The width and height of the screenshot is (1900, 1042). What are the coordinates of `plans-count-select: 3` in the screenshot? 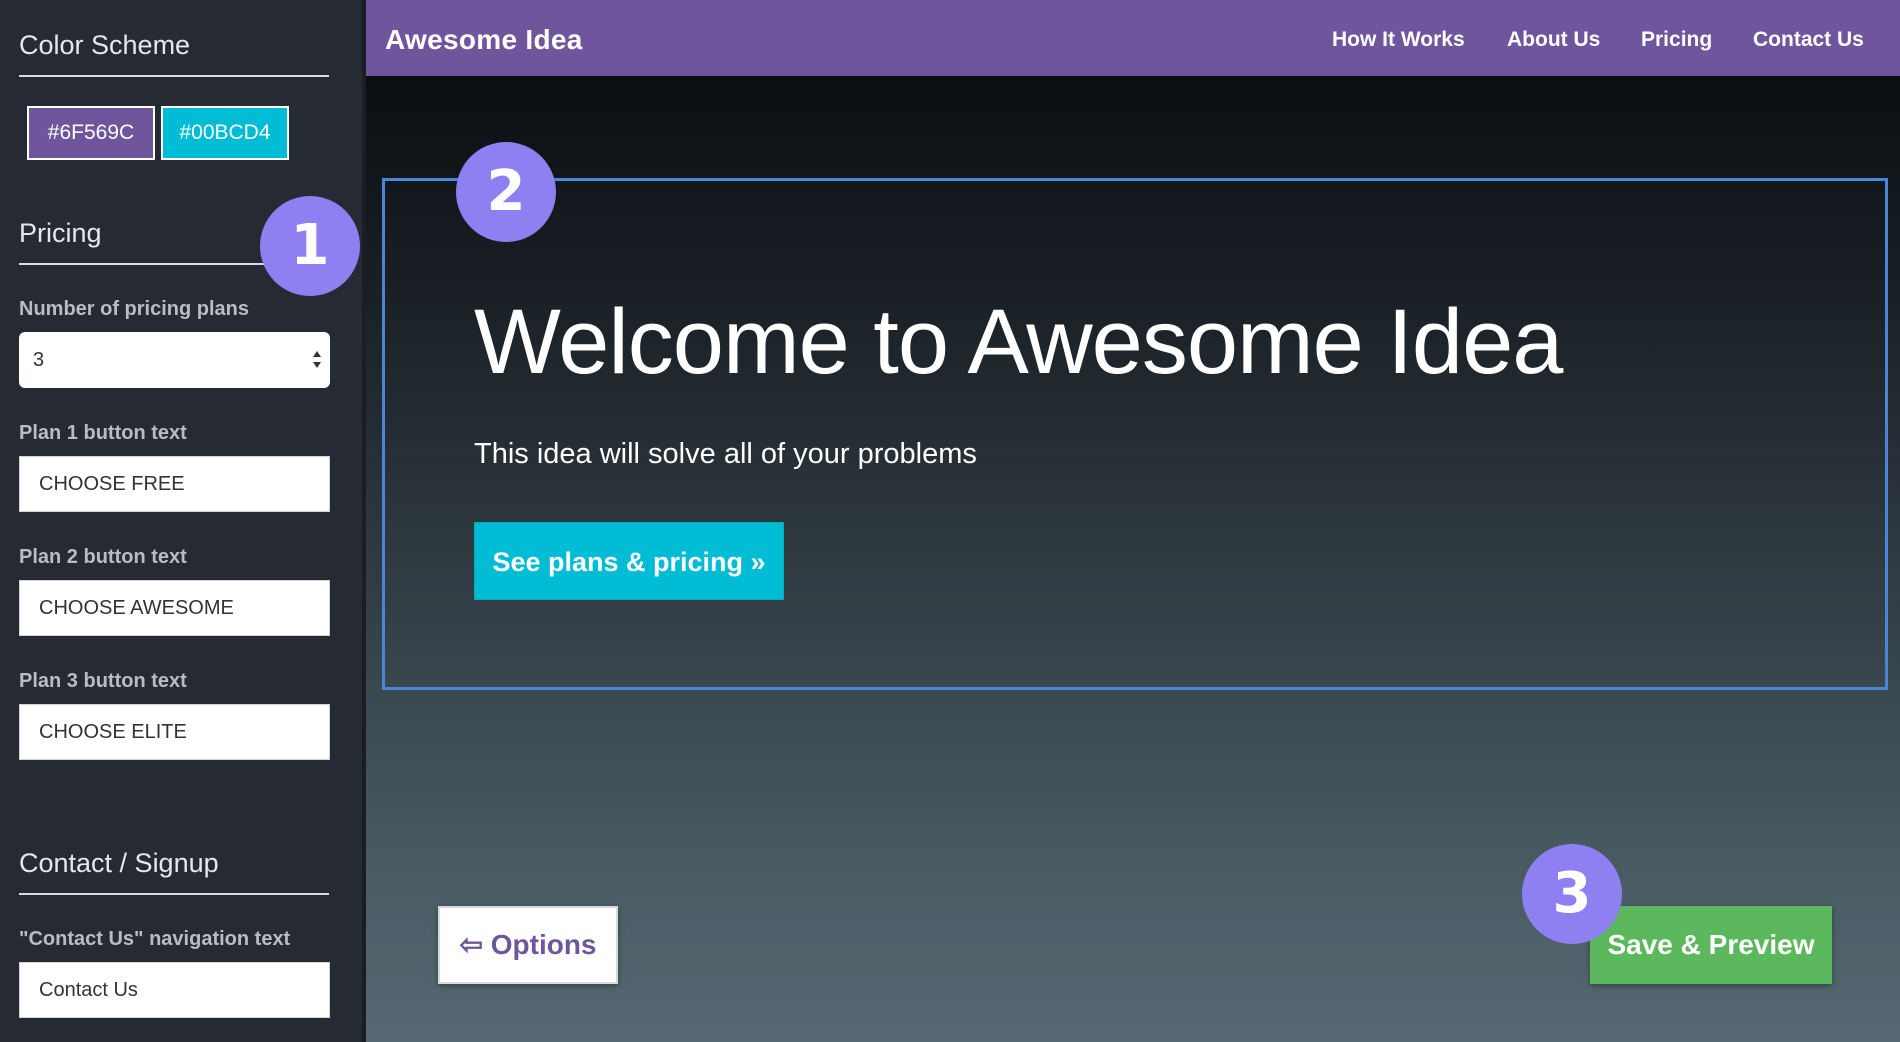 It's located at (174, 360).